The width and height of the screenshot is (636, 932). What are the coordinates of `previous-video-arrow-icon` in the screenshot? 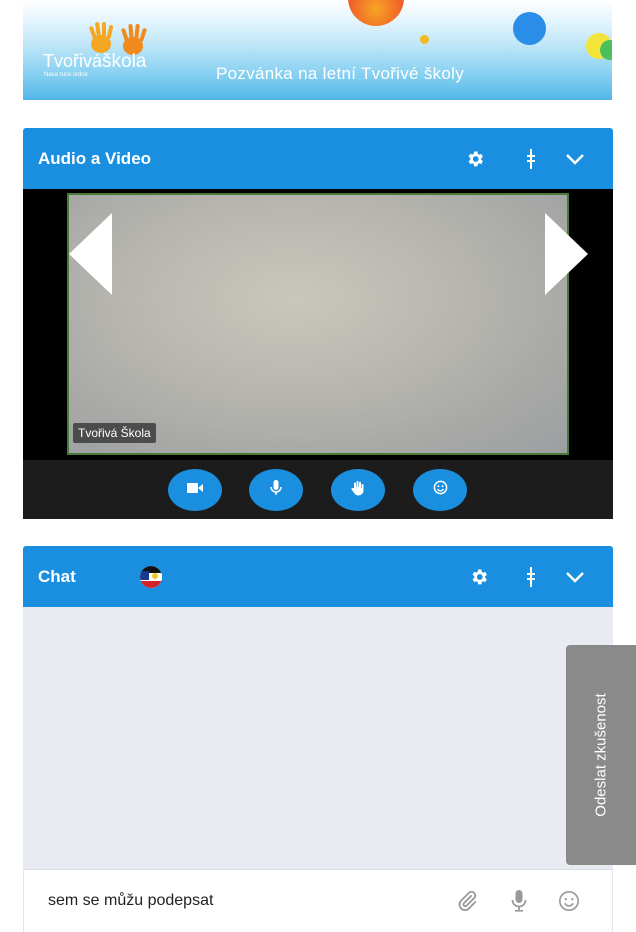 It's located at (90, 254).